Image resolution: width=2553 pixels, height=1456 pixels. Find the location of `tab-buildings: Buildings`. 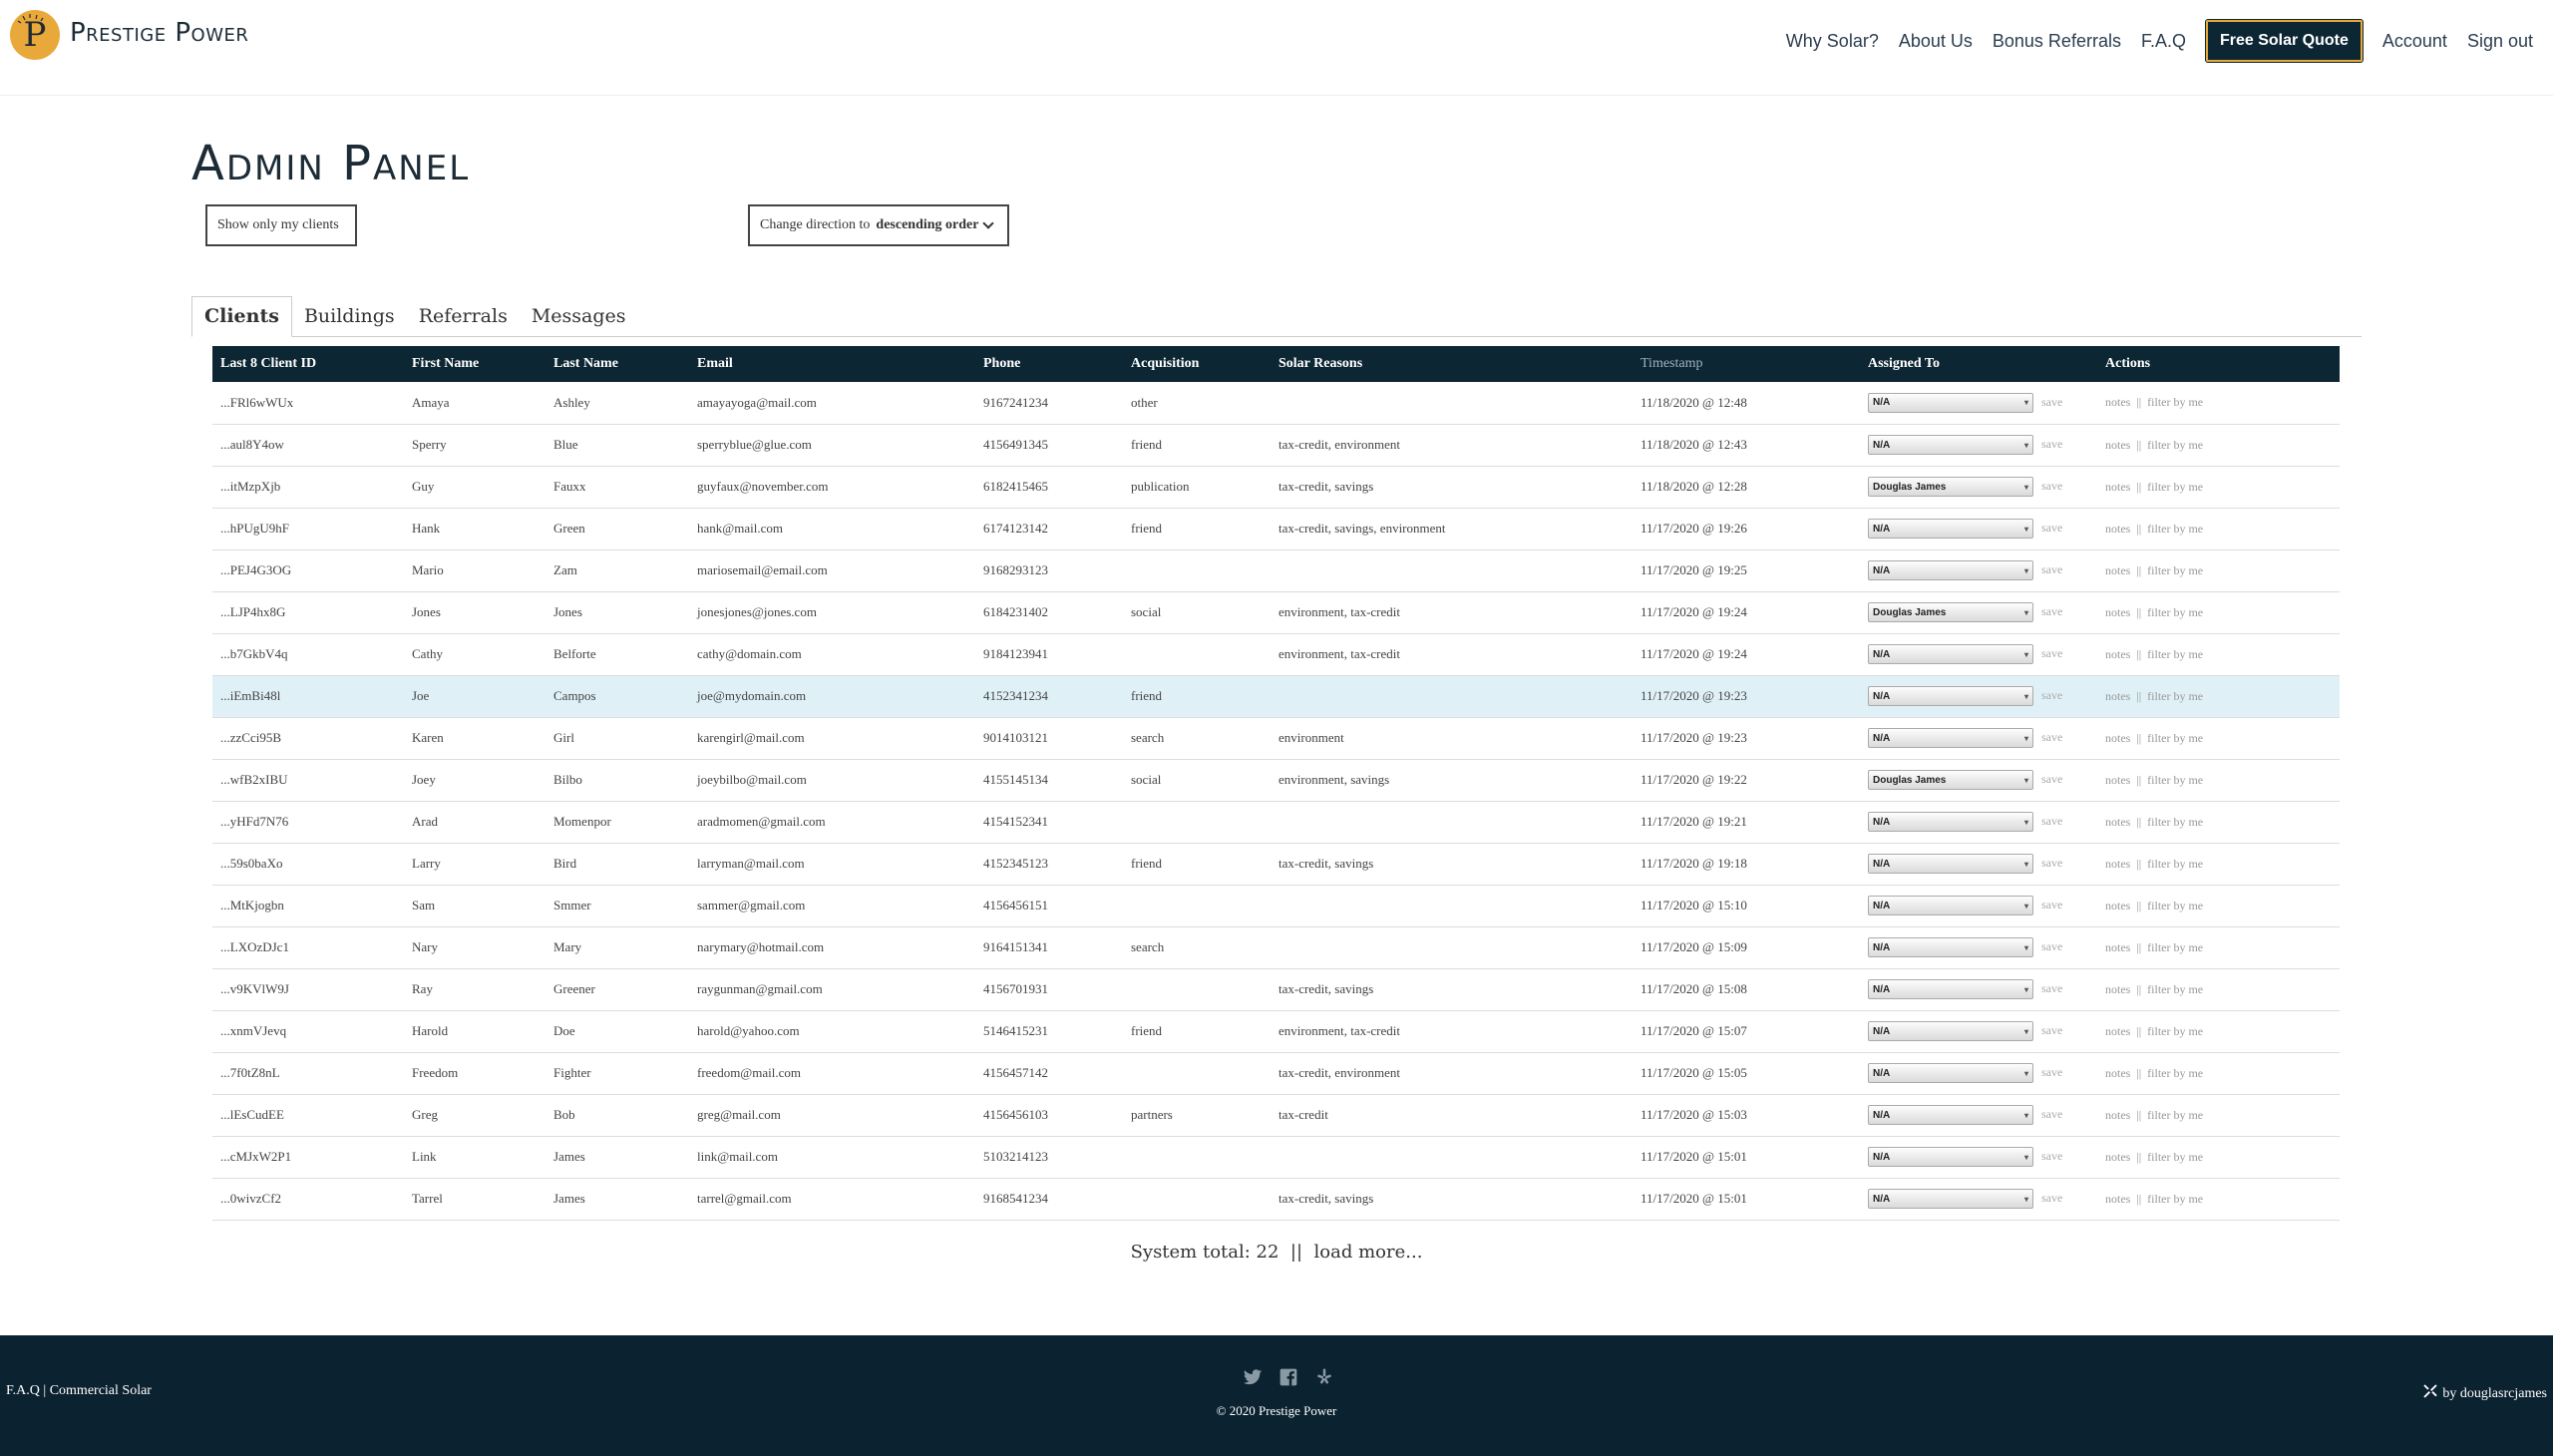

tab-buildings: Buildings is located at coordinates (350, 316).